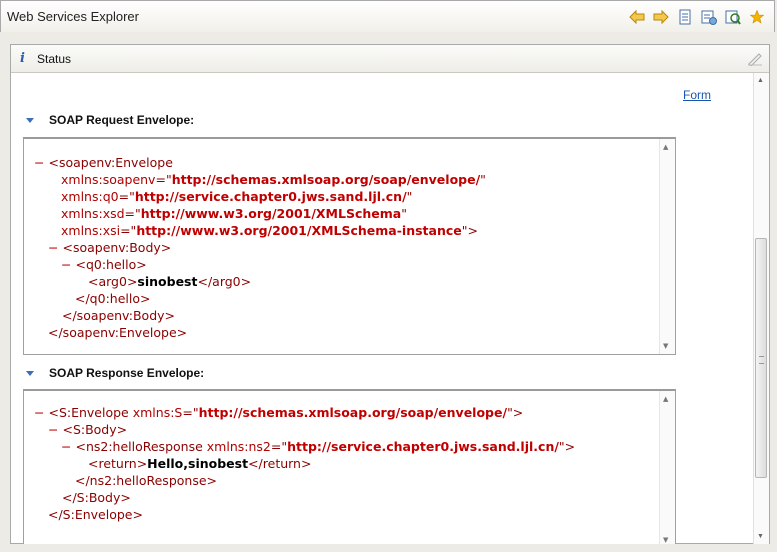 The image size is (777, 552). Describe the element at coordinates (146, 480) in the screenshot. I see `xml-line: </ns2:helloResponse>` at that location.